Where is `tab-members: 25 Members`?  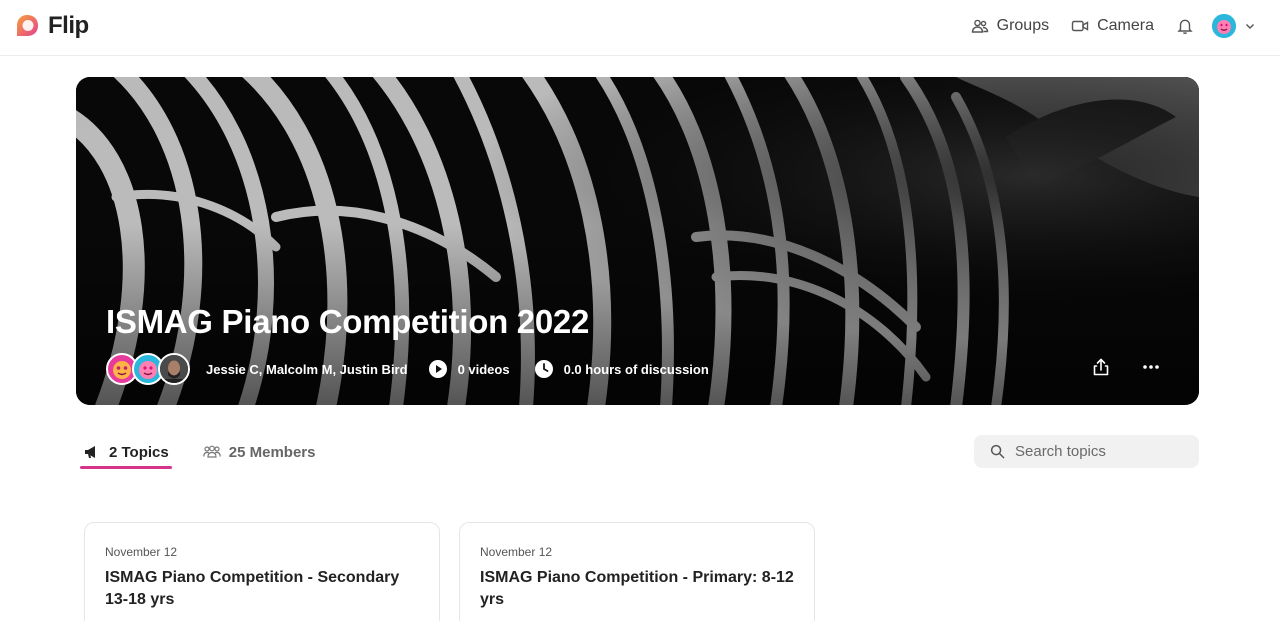
tab-members: 25 Members is located at coordinates (259, 452).